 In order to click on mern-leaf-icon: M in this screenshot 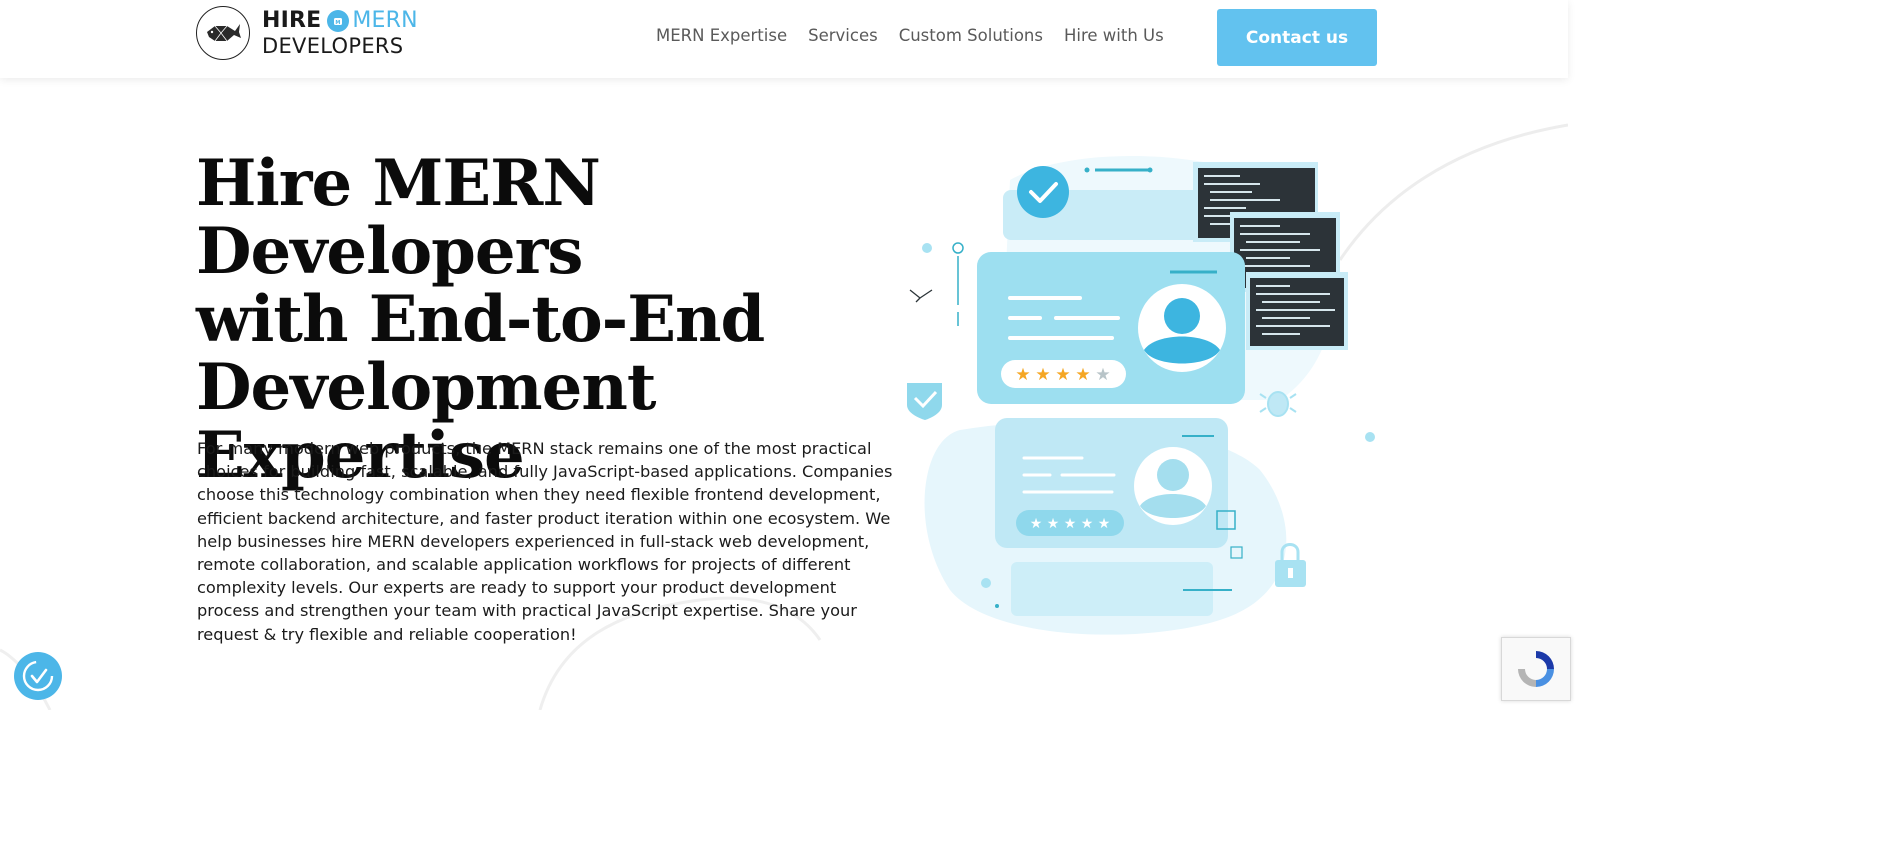, I will do `click(338, 20)`.